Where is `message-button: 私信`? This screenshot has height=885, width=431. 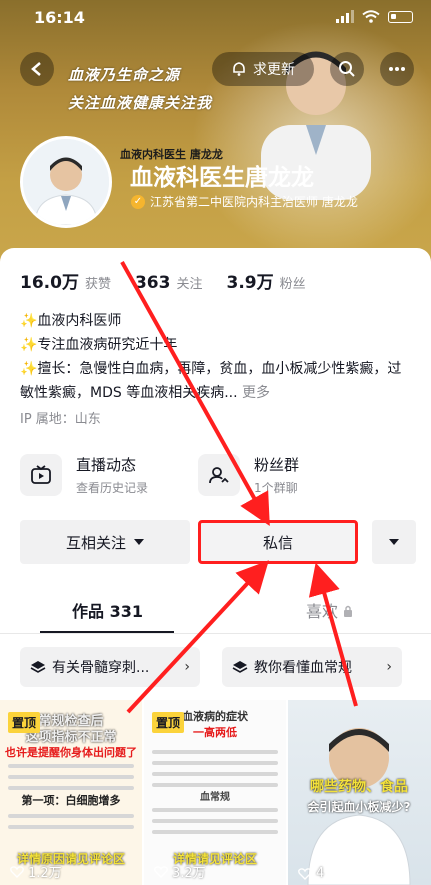
message-button: 私信 is located at coordinates (278, 542).